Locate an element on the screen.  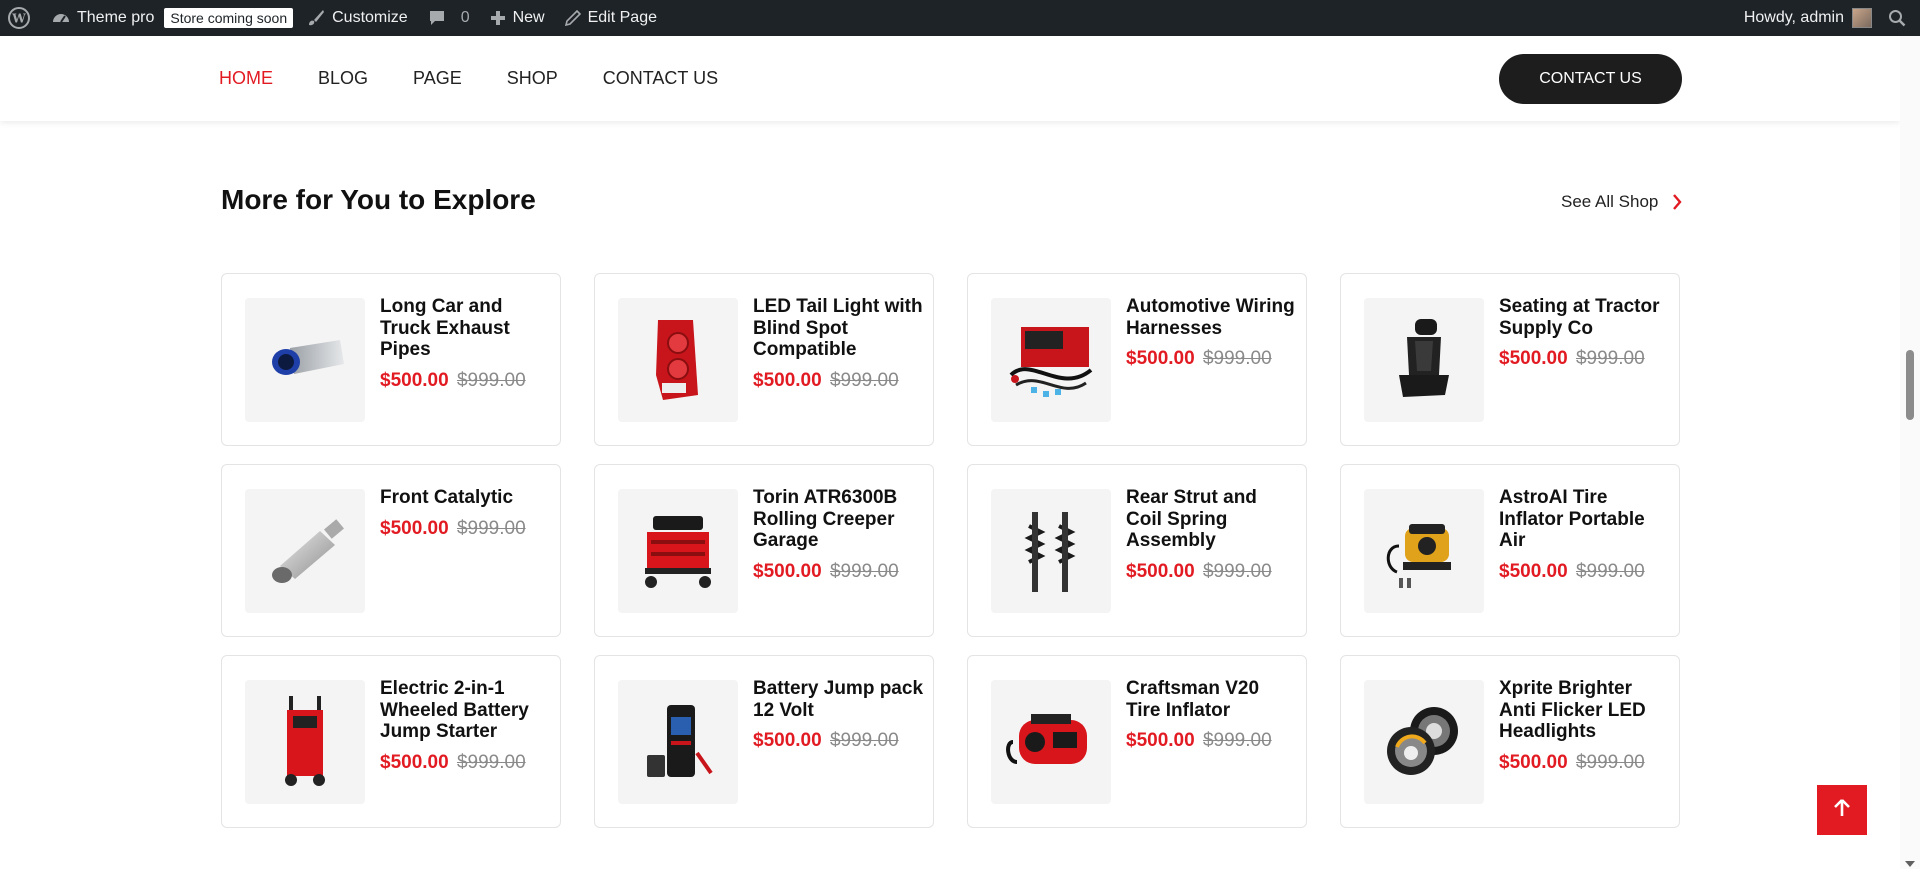
coil-spring-icon is located at coordinates (1051, 551).